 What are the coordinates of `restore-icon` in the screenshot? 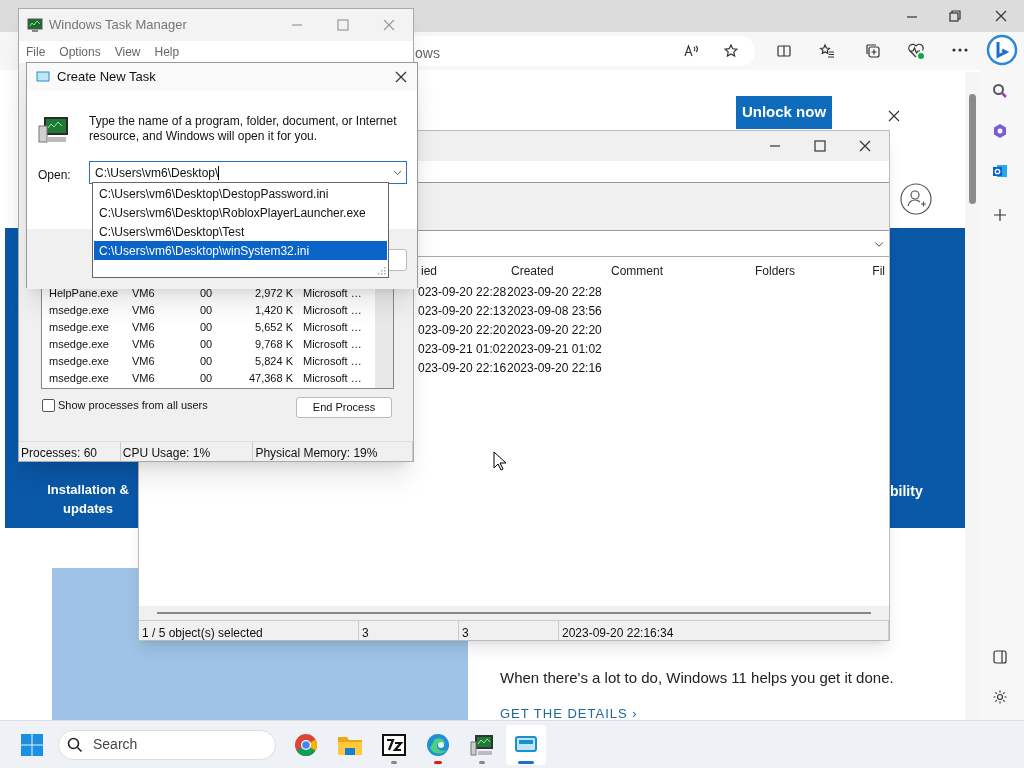 It's located at (955, 16).